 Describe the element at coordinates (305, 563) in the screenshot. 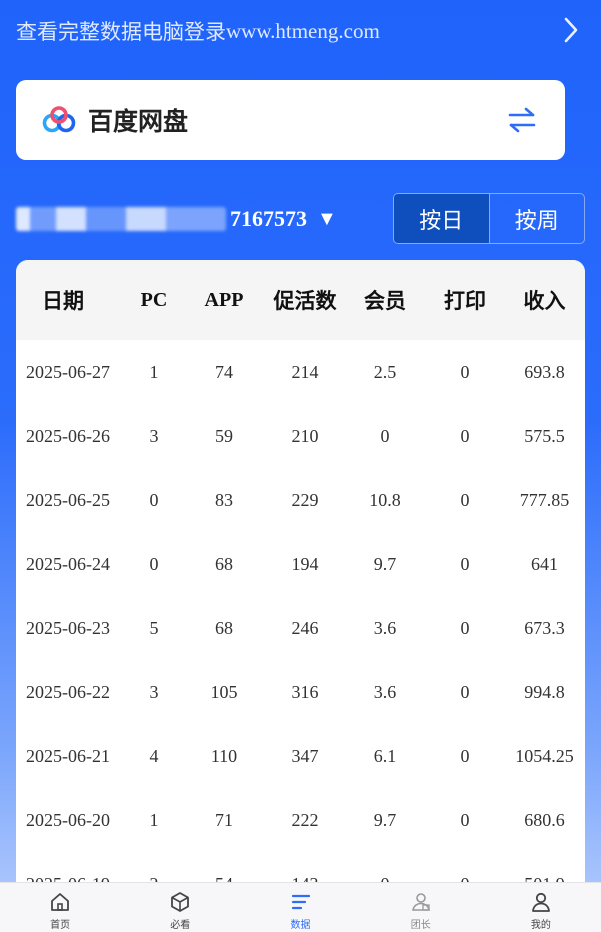

I see `cell-activations: 194` at that location.